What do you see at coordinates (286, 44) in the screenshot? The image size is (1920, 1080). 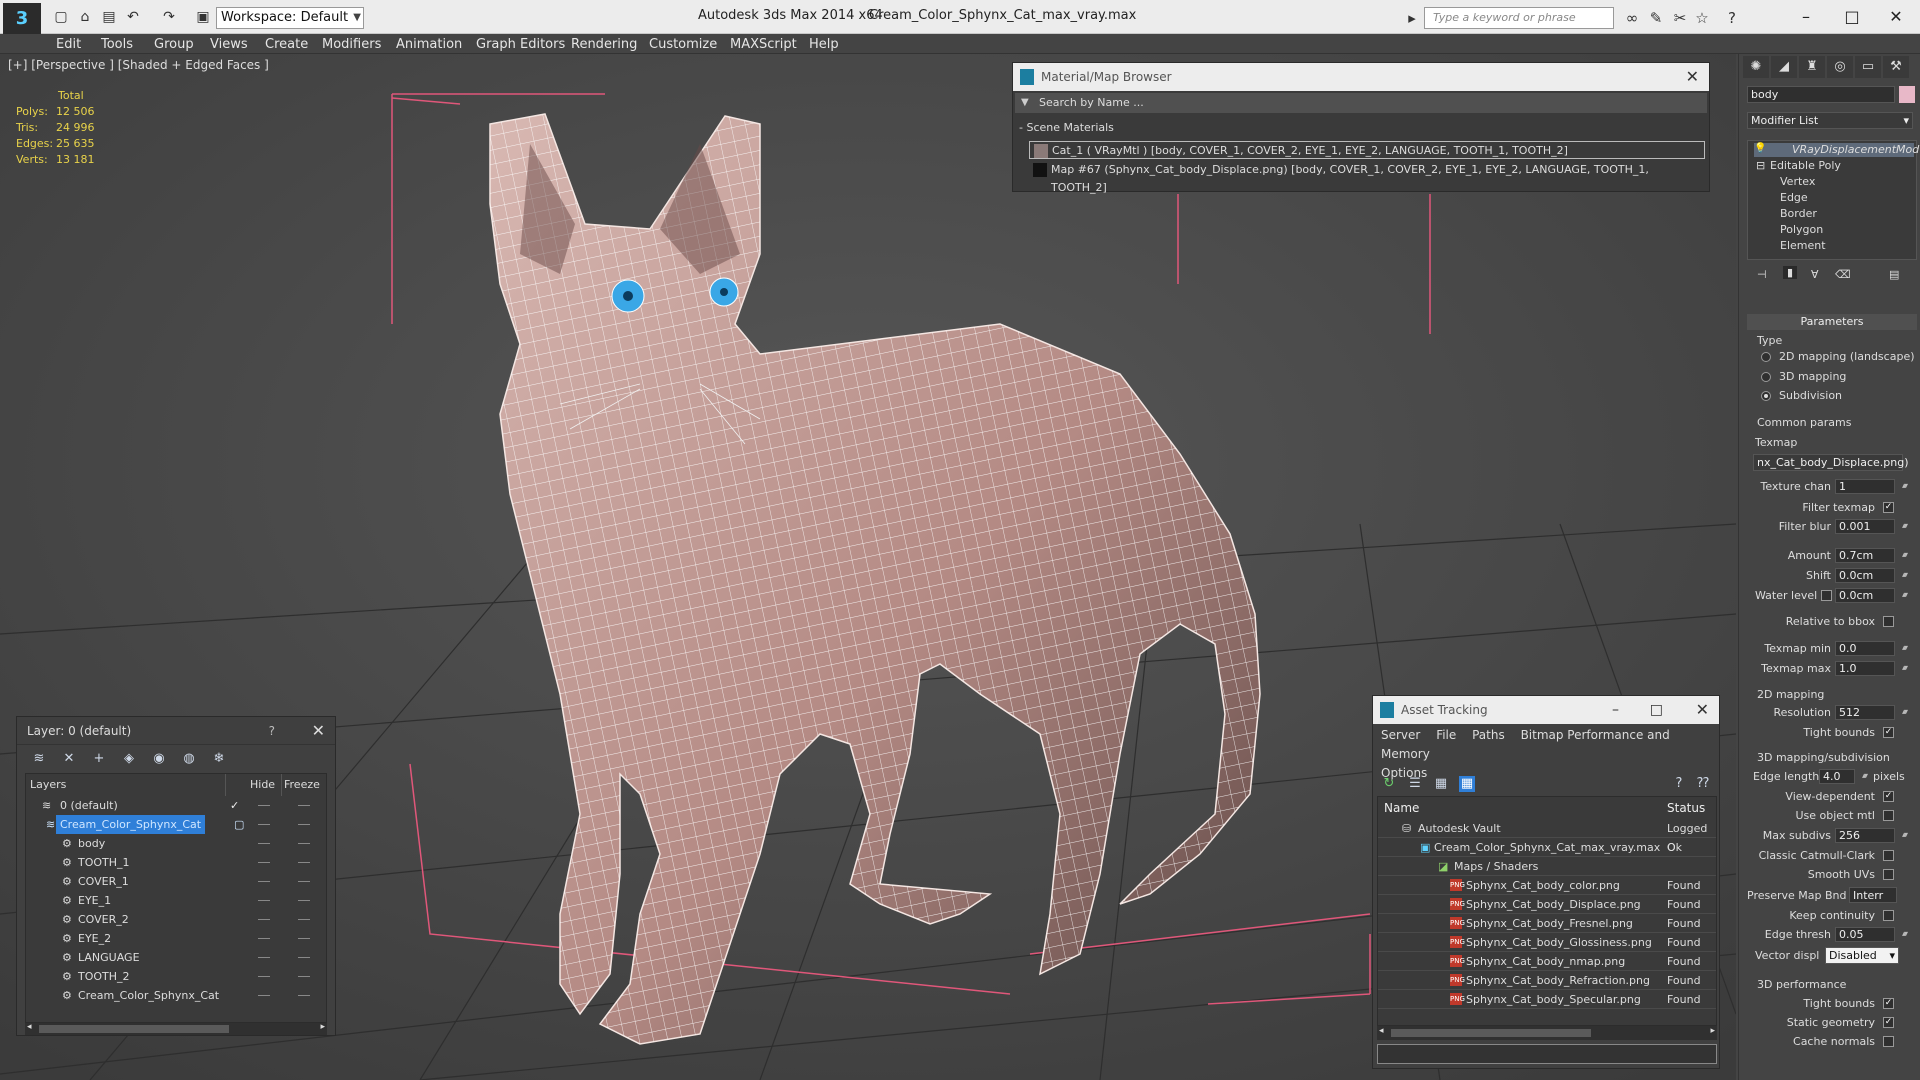 I see `menu-create: Create` at bounding box center [286, 44].